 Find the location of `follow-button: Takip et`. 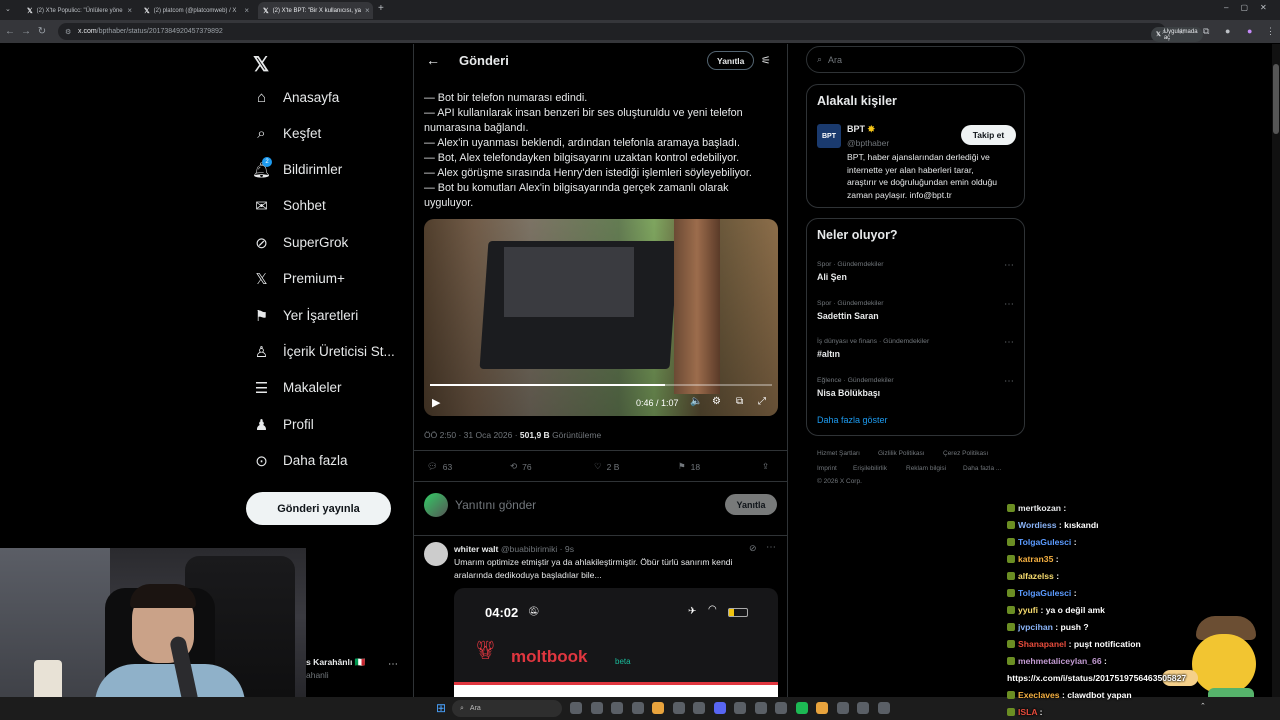

follow-button: Takip et is located at coordinates (988, 135).